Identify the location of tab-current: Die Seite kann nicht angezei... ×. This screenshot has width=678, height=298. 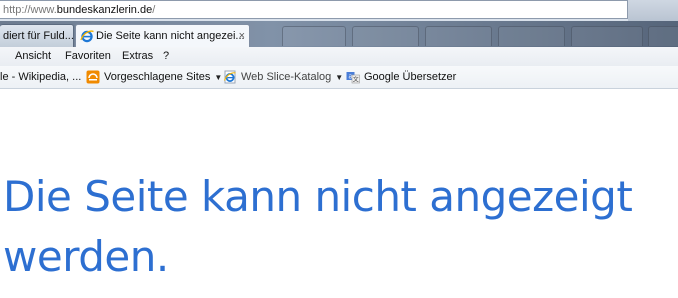
(162, 35).